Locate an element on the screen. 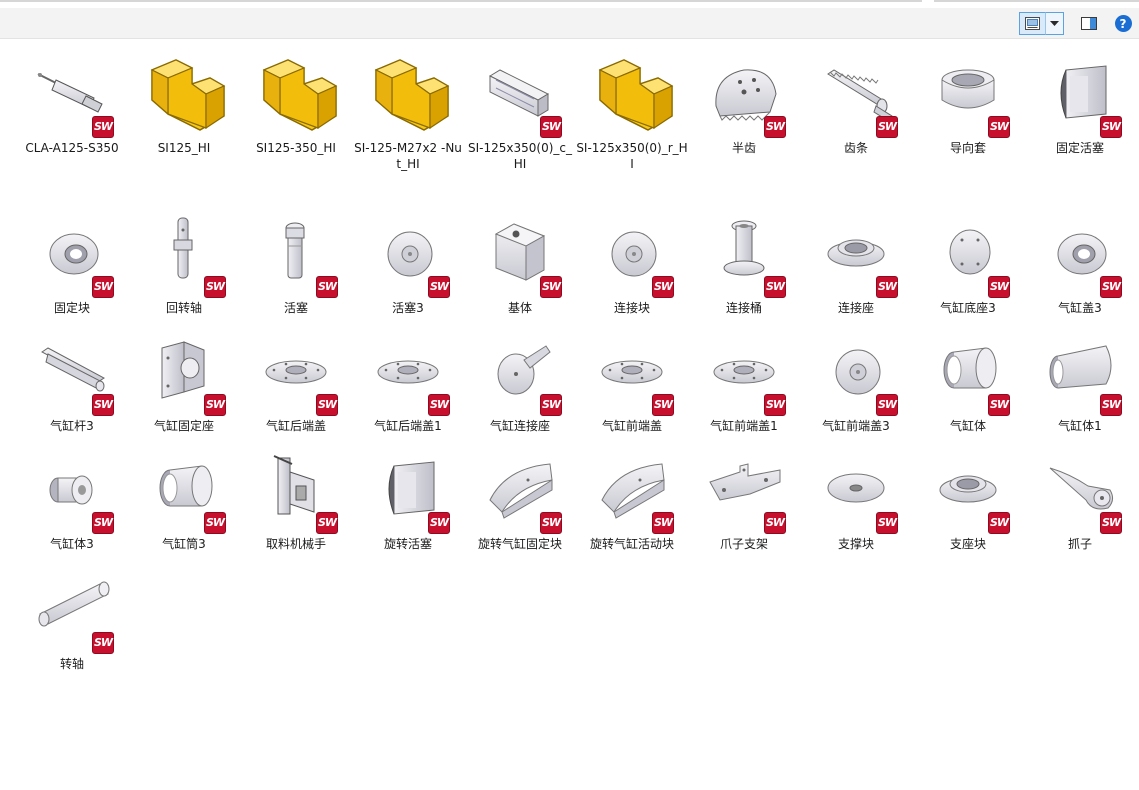  file-item: SW 气缸连接座 is located at coordinates (520, 387).